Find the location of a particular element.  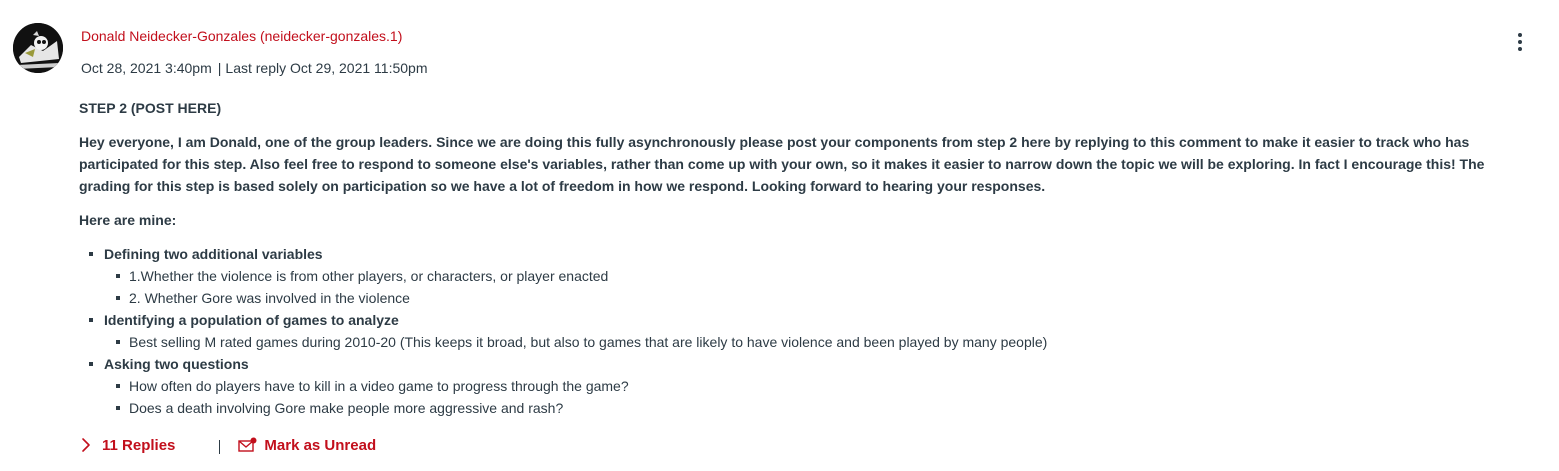

mark-as-unread-label: Mark as Unread is located at coordinates (320, 445).